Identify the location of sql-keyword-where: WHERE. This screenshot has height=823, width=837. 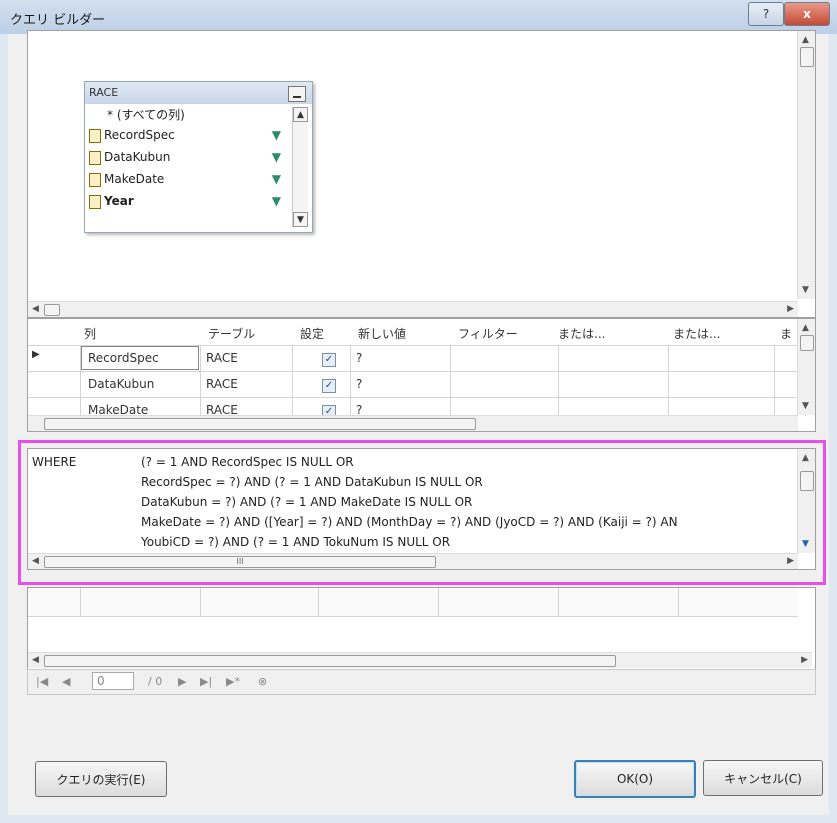
(54, 462).